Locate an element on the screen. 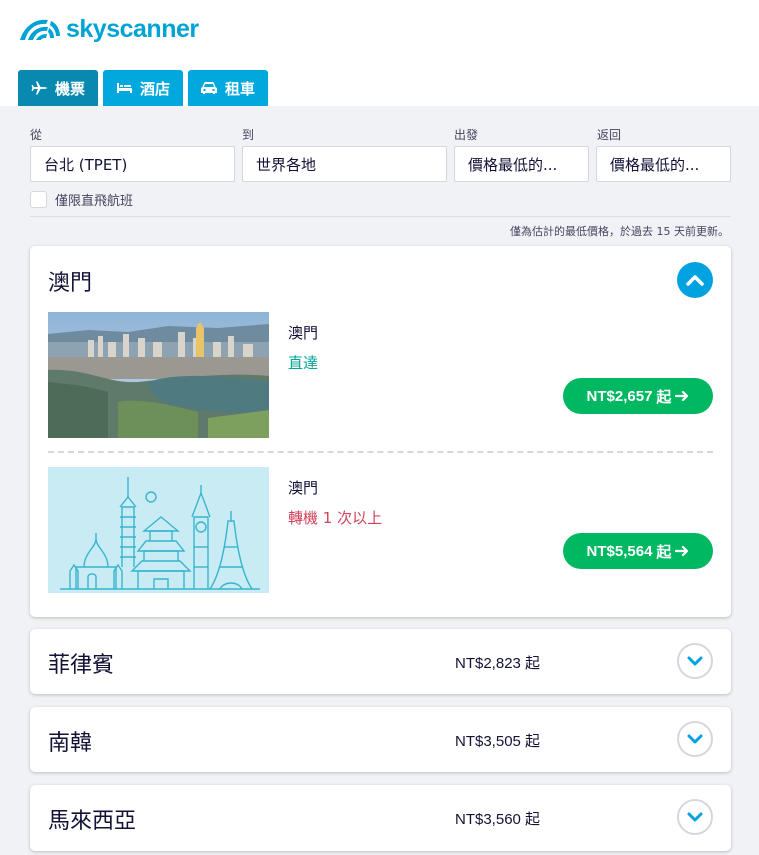  chevron-up-icon is located at coordinates (695, 280).